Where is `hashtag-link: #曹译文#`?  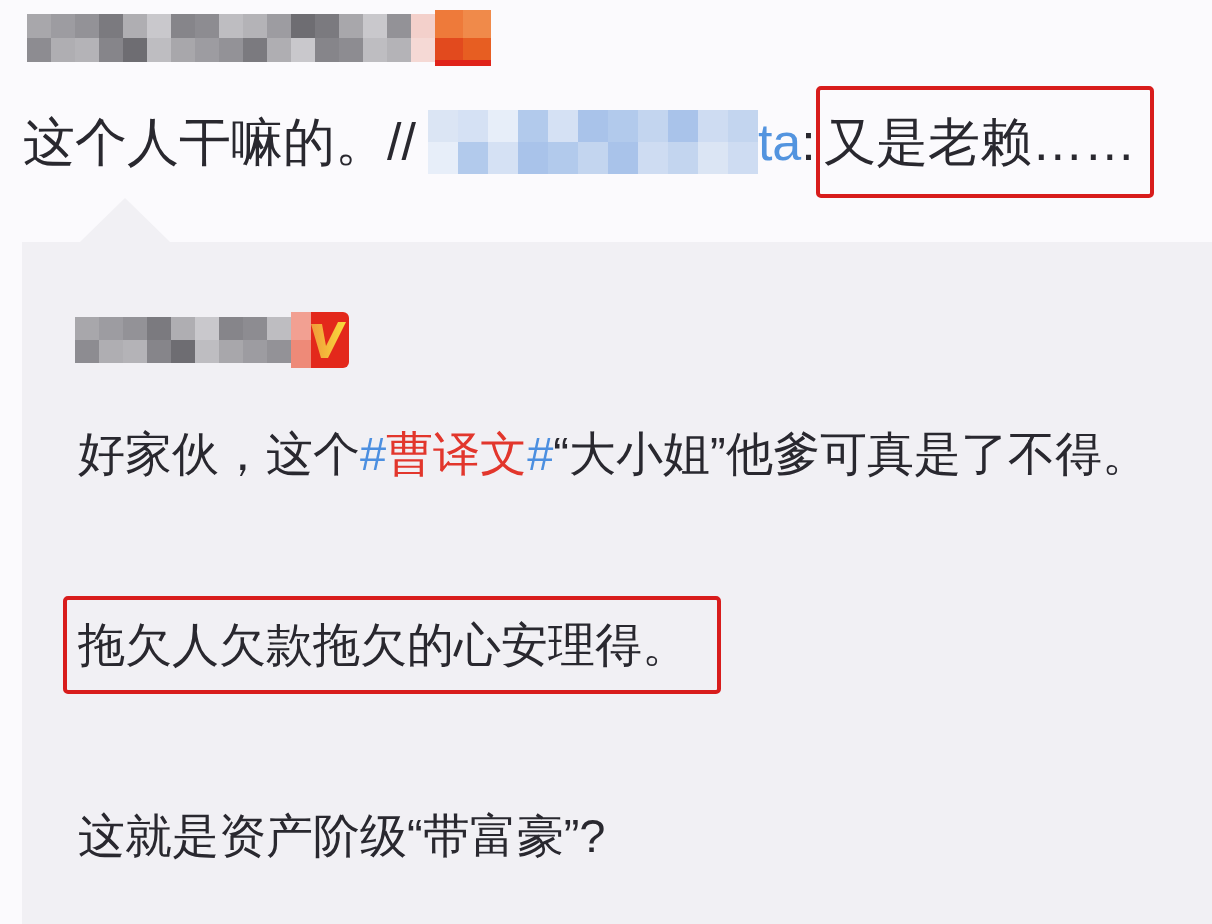 hashtag-link: #曹译文# is located at coordinates (457, 453).